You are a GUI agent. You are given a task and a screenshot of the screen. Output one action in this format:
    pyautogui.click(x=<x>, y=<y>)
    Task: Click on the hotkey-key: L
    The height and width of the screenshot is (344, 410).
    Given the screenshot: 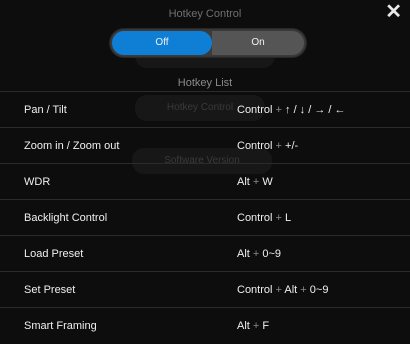 What is the action you would take?
    pyautogui.click(x=288, y=218)
    